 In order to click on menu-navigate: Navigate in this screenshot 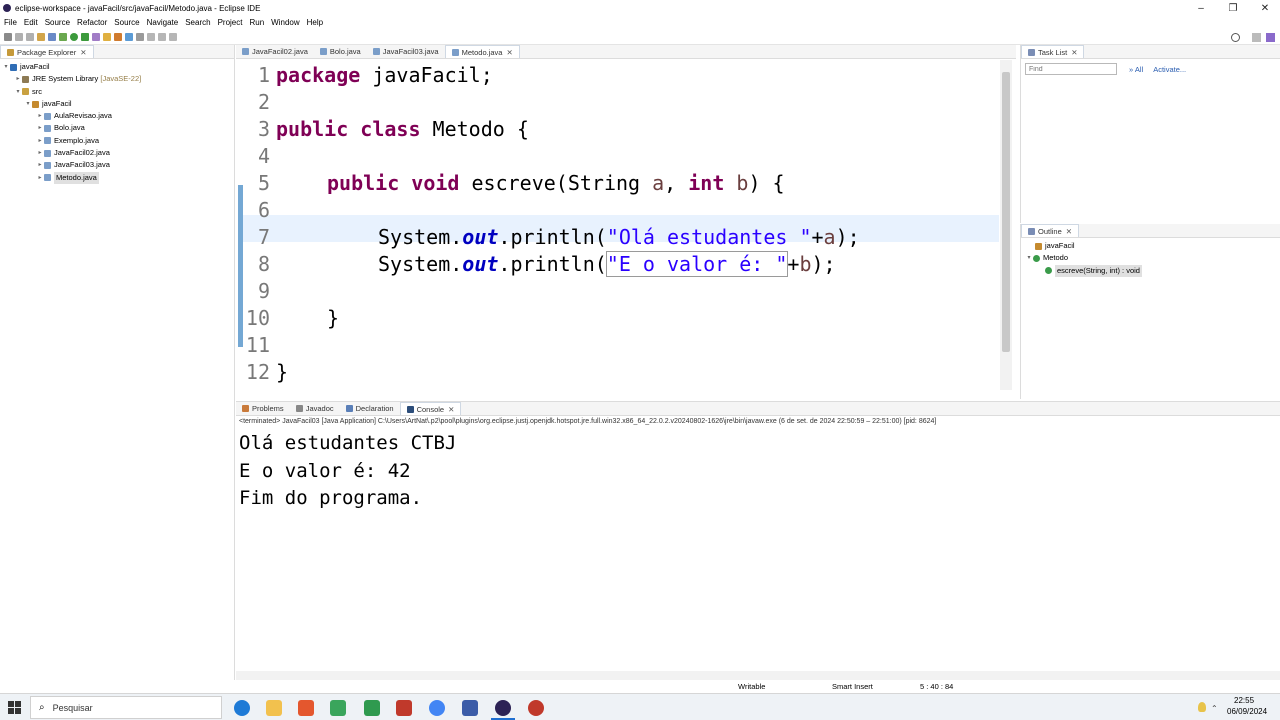, I will do `click(163, 22)`.